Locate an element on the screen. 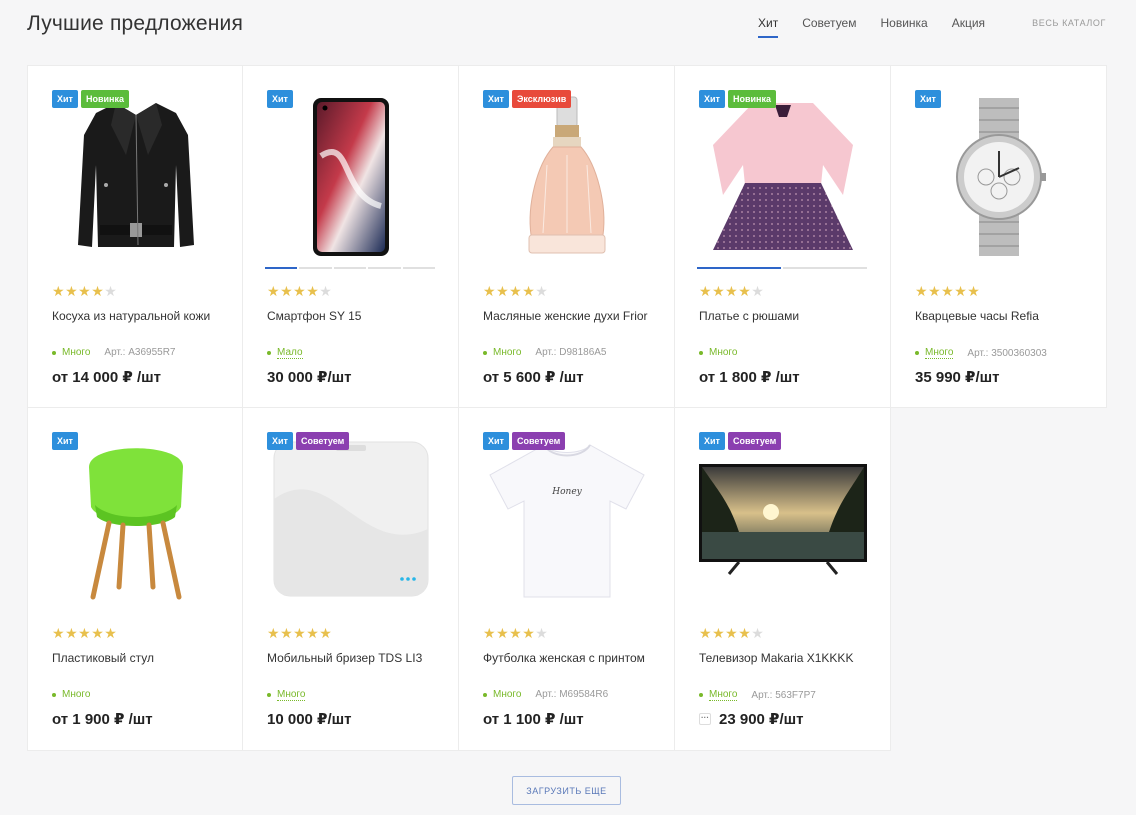 The width and height of the screenshot is (1136, 815). price-value: от 5 600 ₽ /шт is located at coordinates (533, 377).